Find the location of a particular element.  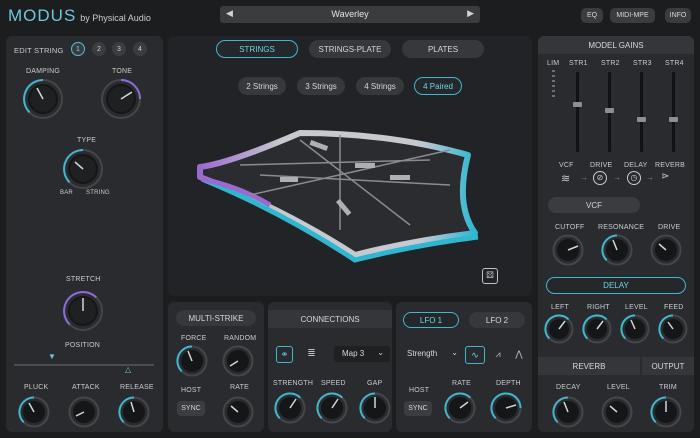

tab-lfo-1: LFO 1 is located at coordinates (431, 320).